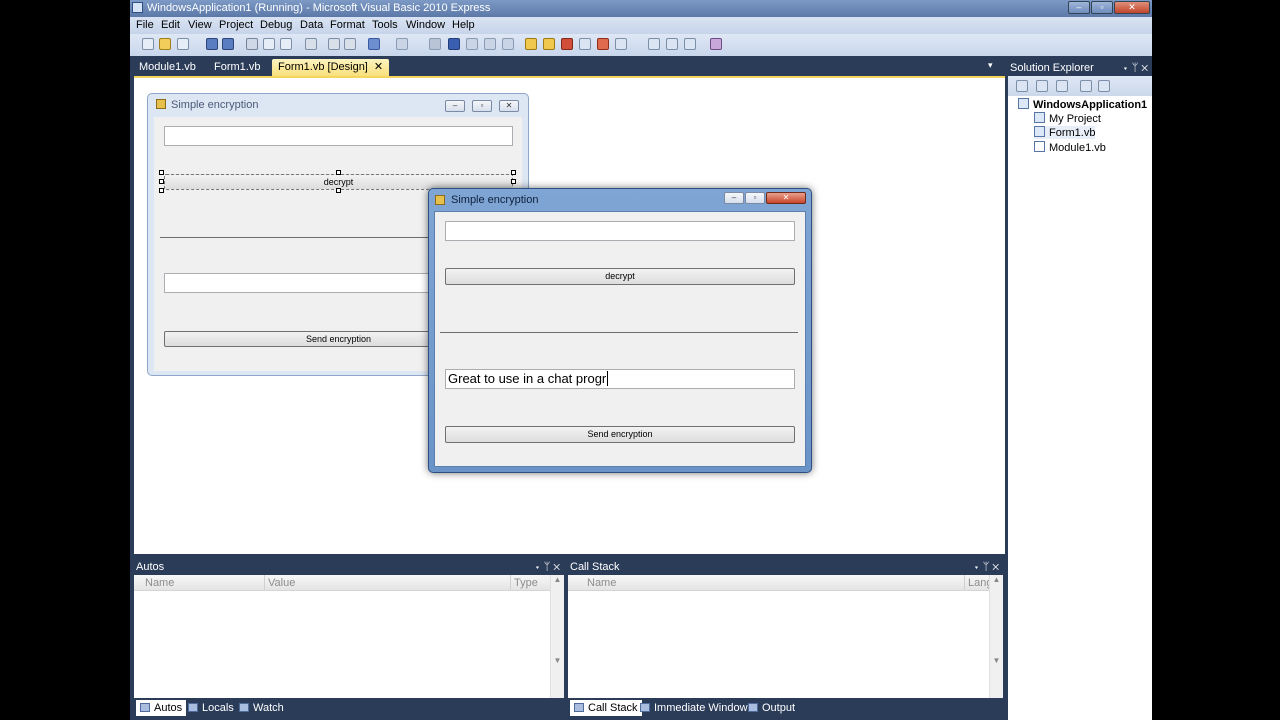  I want to click on tab-output: Output, so click(771, 708).